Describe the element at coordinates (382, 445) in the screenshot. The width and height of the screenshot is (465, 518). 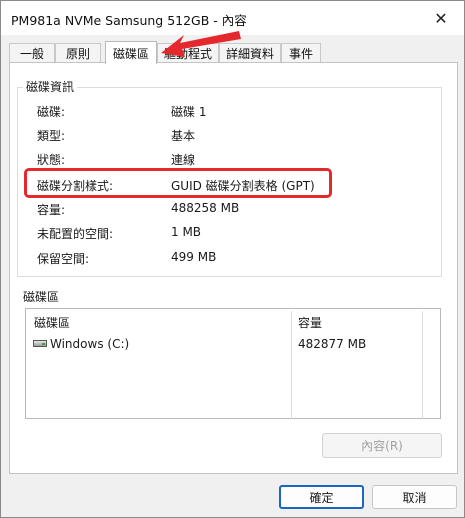
I see `properties-button: 內容(R)` at that location.